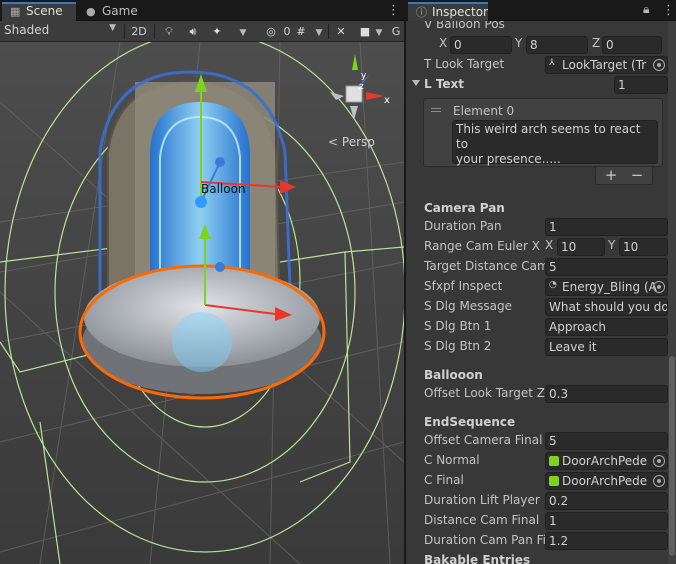 This screenshot has width=676, height=564. I want to click on effects-dropdown: ▼, so click(243, 31).